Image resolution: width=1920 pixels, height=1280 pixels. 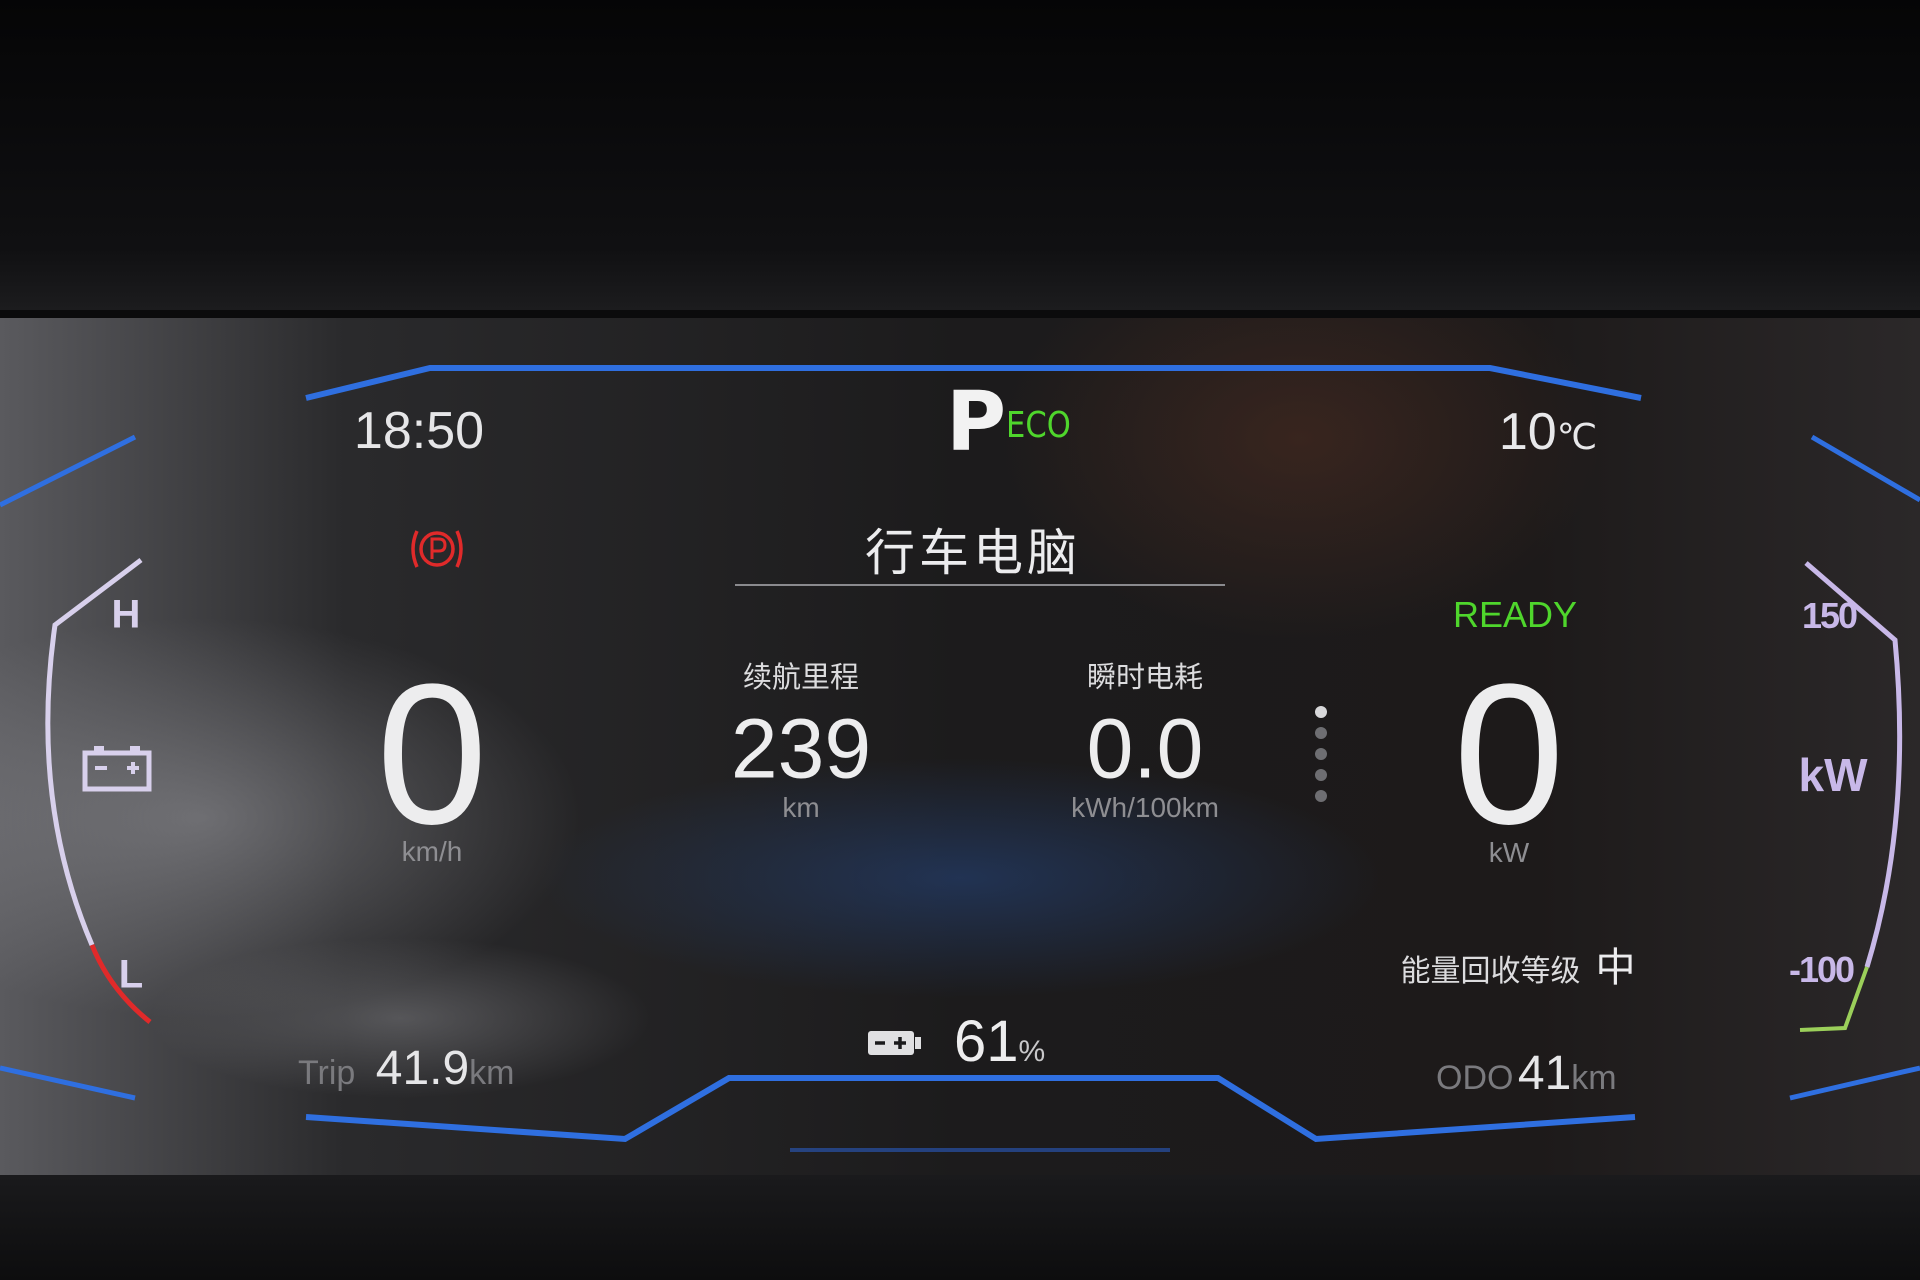 What do you see at coordinates (419, 431) in the screenshot?
I see `clock-time: 18:50` at bounding box center [419, 431].